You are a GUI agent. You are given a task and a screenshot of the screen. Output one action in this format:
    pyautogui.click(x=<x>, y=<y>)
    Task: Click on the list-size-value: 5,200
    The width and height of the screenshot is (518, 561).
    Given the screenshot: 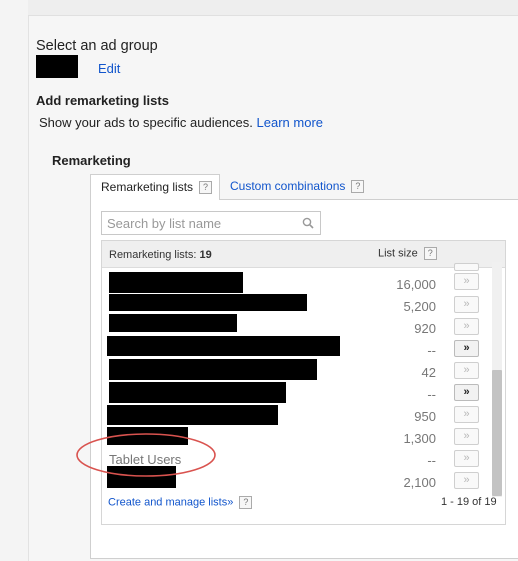 What is the action you would take?
    pyautogui.click(x=419, y=306)
    